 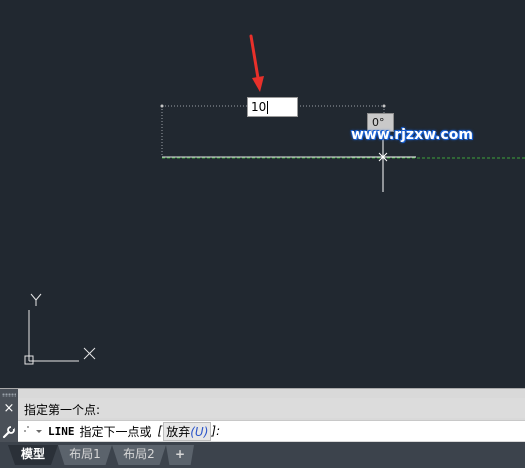 I want to click on layout-tabs-bar: 模型 布局1 布局2 +, so click(x=262, y=455).